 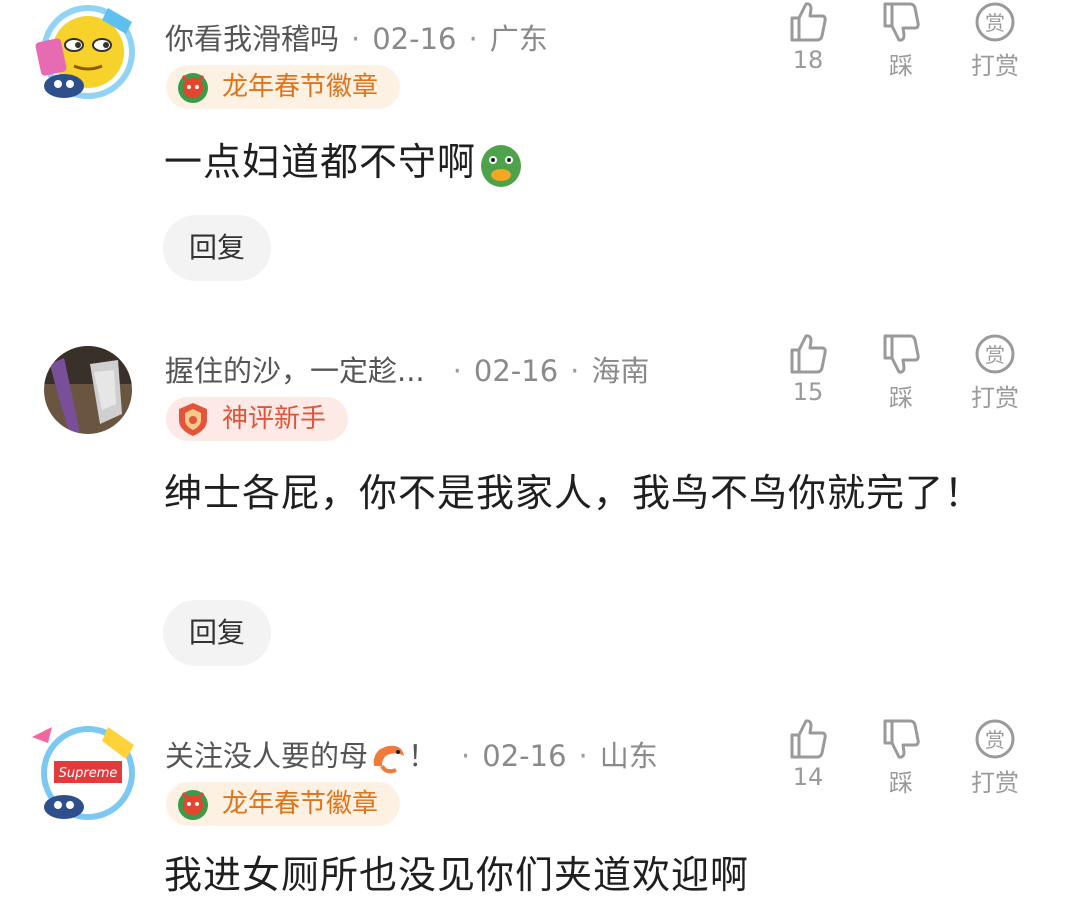 I want to click on shrimp-emoji-icon, so click(x=389, y=759).